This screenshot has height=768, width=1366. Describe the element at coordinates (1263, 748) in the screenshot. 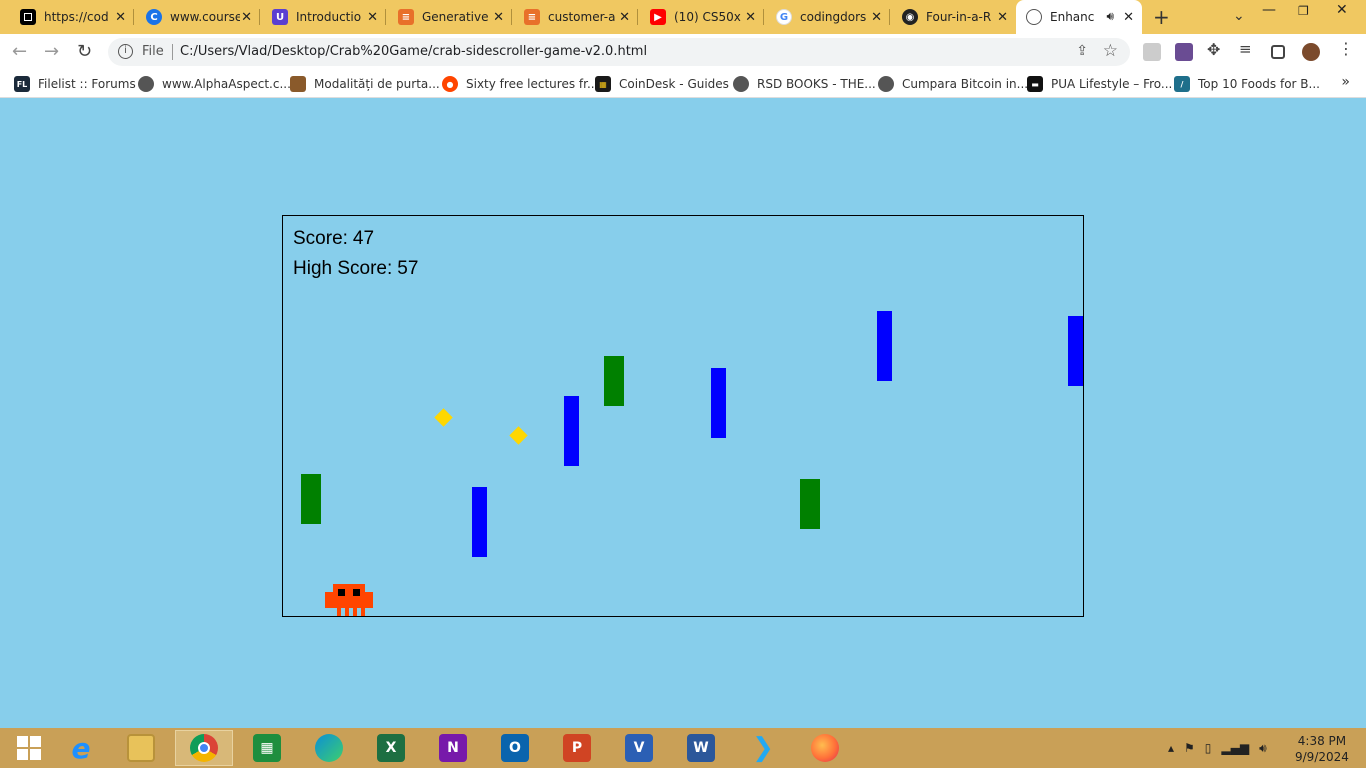

I see `volume-icon: 🔊︎` at that location.